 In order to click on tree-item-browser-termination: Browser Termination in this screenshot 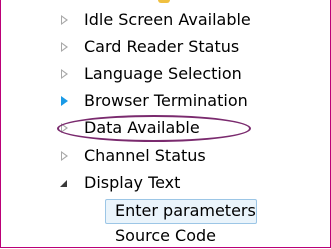, I will do `click(165, 101)`.